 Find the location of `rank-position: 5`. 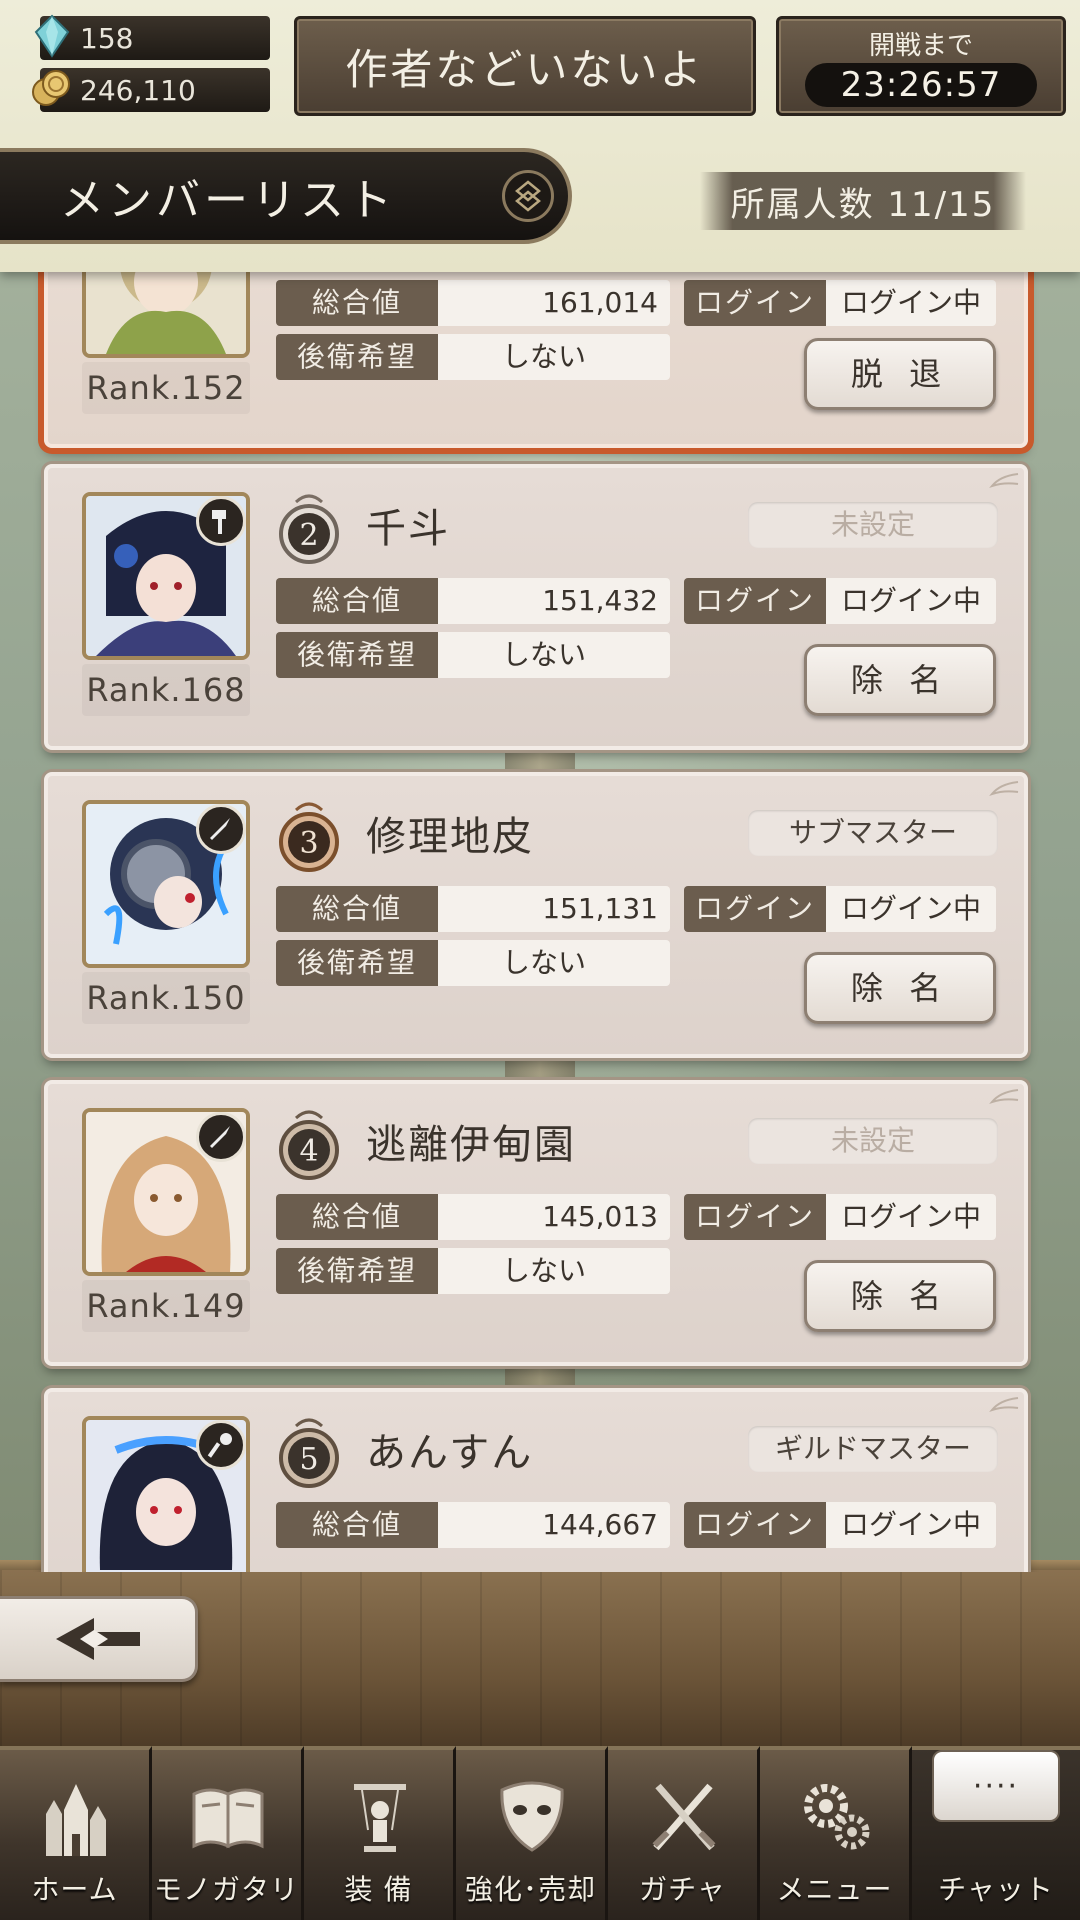

rank-position: 5 is located at coordinates (308, 1459).